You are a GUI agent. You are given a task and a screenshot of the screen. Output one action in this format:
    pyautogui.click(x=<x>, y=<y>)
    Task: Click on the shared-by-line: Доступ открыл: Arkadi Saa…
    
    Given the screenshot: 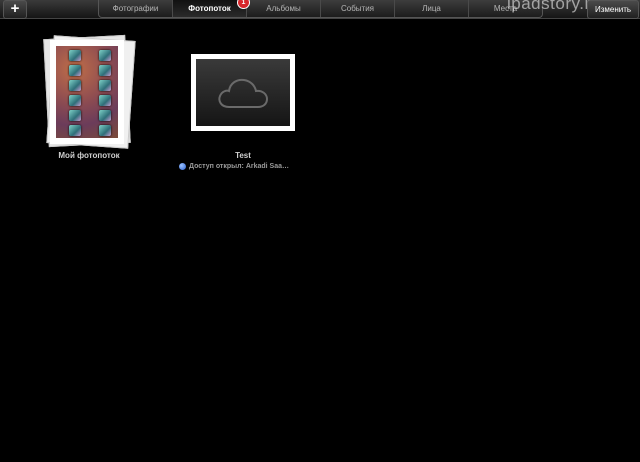 What is the action you would take?
    pyautogui.click(x=234, y=166)
    